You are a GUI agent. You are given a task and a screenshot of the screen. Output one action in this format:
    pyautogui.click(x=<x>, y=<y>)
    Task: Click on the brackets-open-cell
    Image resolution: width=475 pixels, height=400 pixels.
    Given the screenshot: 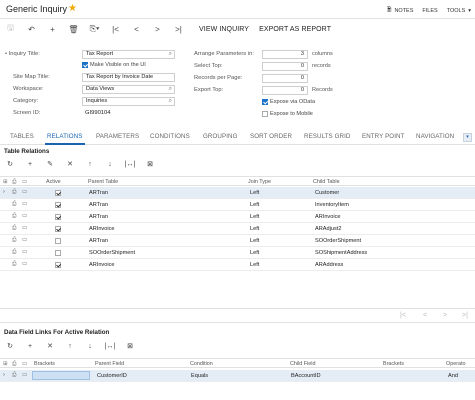 What is the action you would take?
    pyautogui.click(x=61, y=375)
    